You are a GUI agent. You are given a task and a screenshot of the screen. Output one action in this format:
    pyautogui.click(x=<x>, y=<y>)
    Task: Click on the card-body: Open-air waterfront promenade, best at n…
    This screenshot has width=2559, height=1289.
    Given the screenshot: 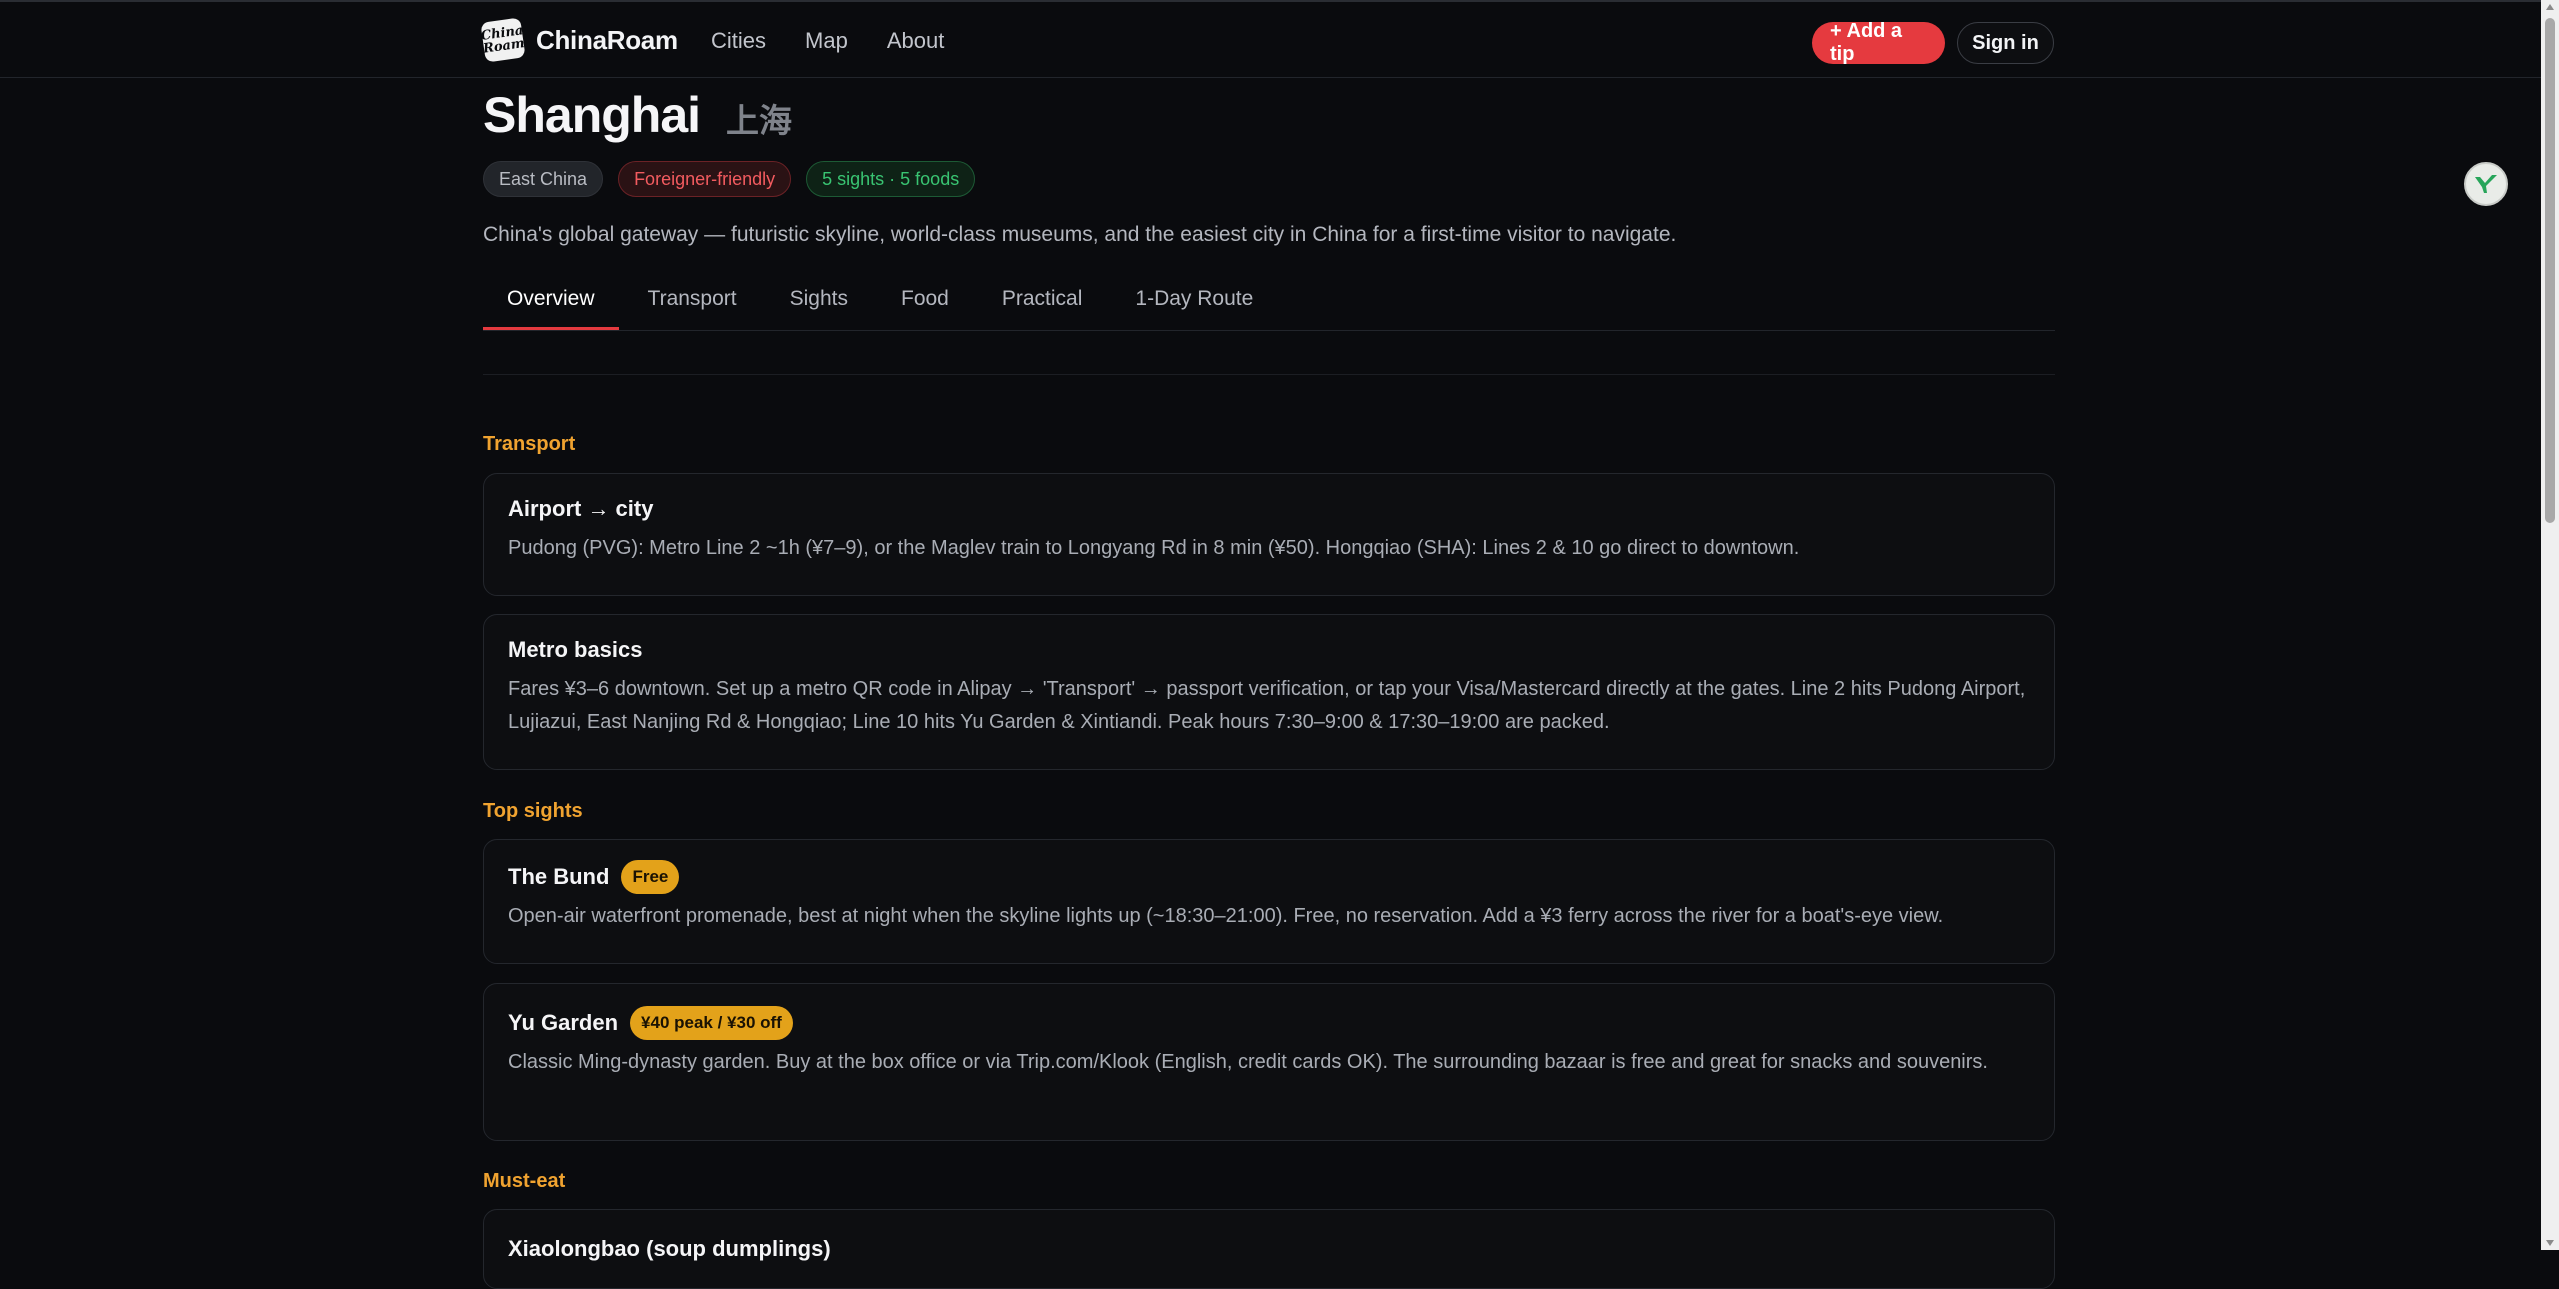 What is the action you would take?
    pyautogui.click(x=1226, y=916)
    